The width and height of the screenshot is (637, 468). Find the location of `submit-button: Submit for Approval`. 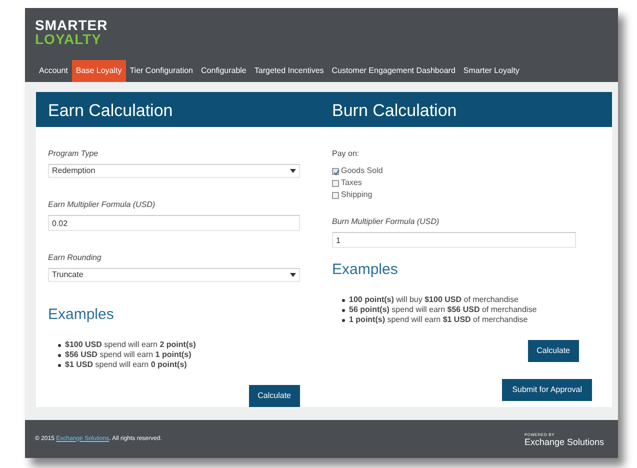

submit-button: Submit for Approval is located at coordinates (547, 390).